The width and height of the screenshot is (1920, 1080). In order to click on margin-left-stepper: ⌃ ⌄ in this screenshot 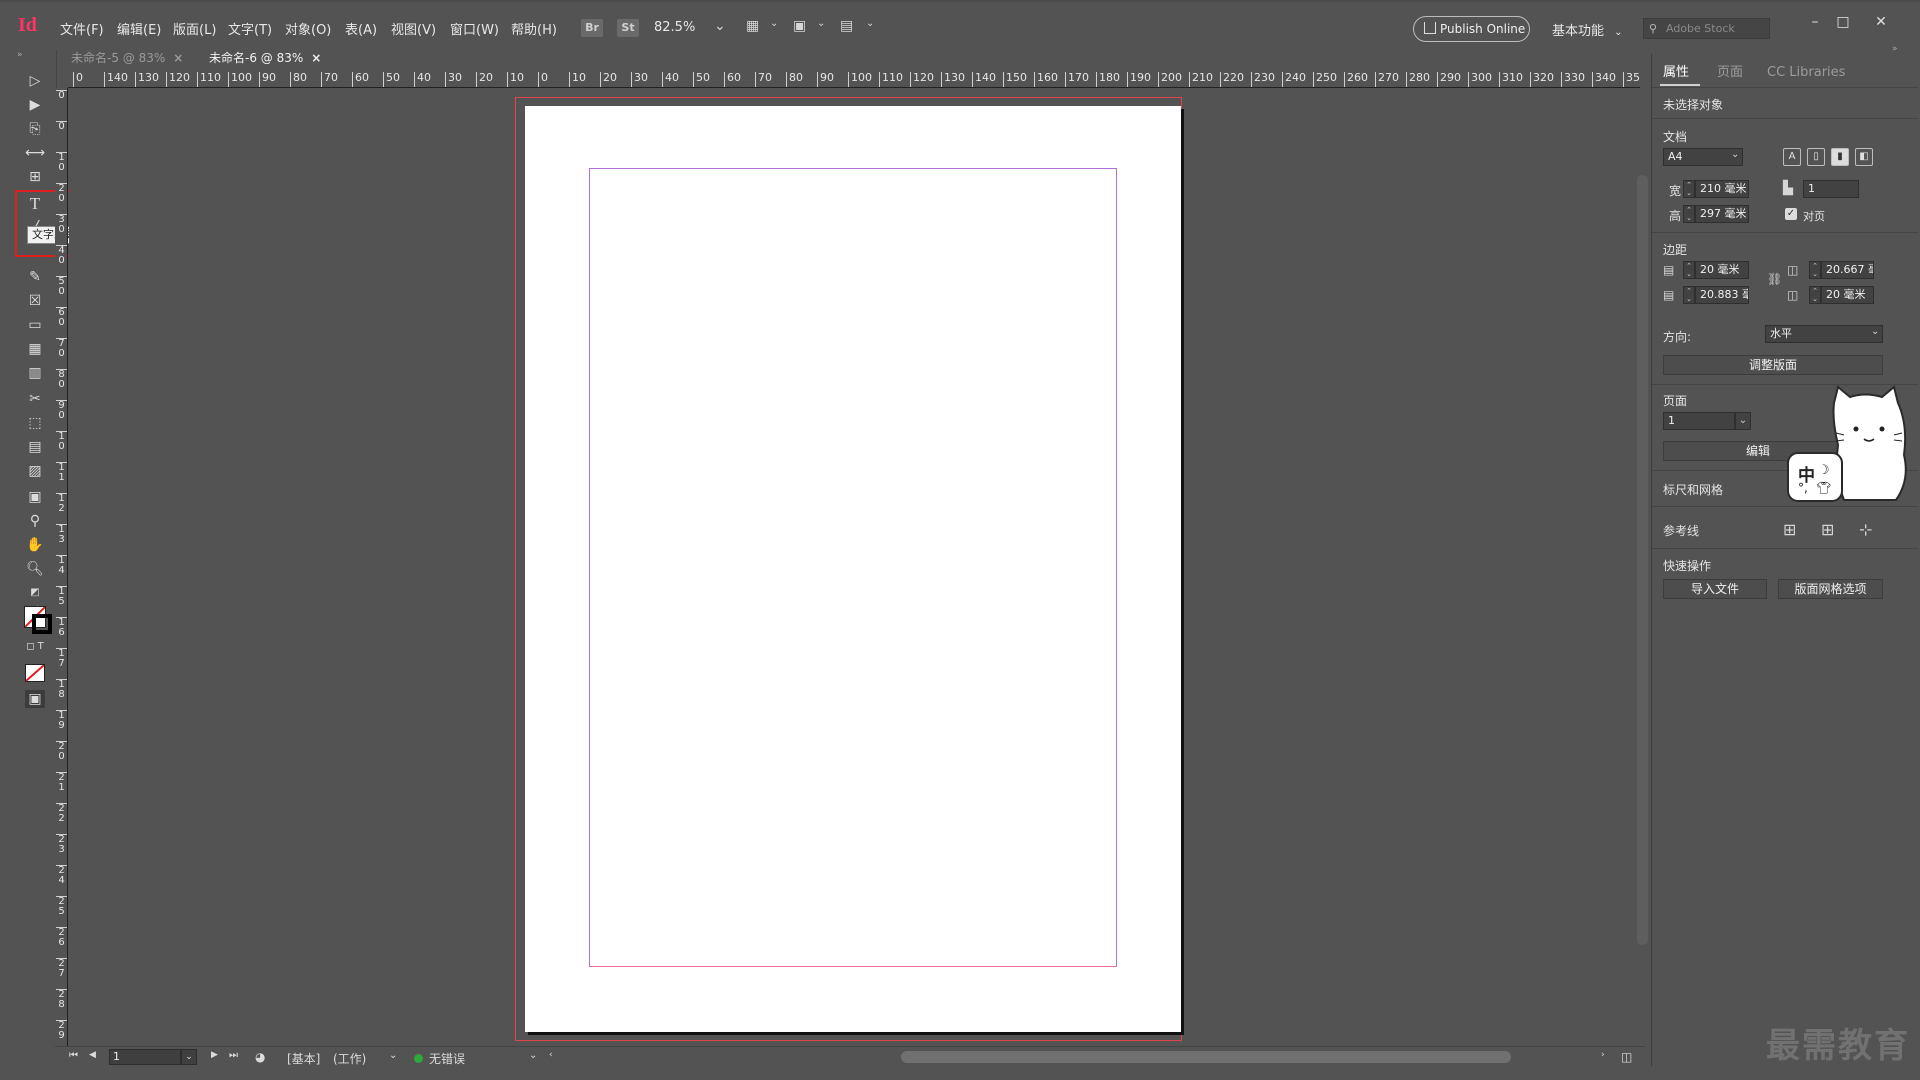, I will do `click(1815, 295)`.